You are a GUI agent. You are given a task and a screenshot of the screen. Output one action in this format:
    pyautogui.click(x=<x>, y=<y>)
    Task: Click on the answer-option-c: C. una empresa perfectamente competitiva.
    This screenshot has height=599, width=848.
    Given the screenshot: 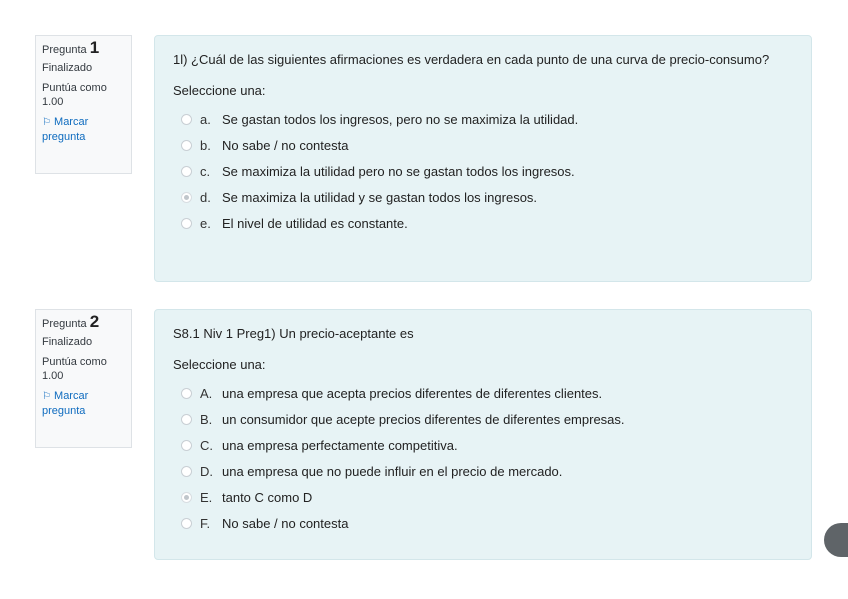 What is the action you would take?
    pyautogui.click(x=487, y=445)
    